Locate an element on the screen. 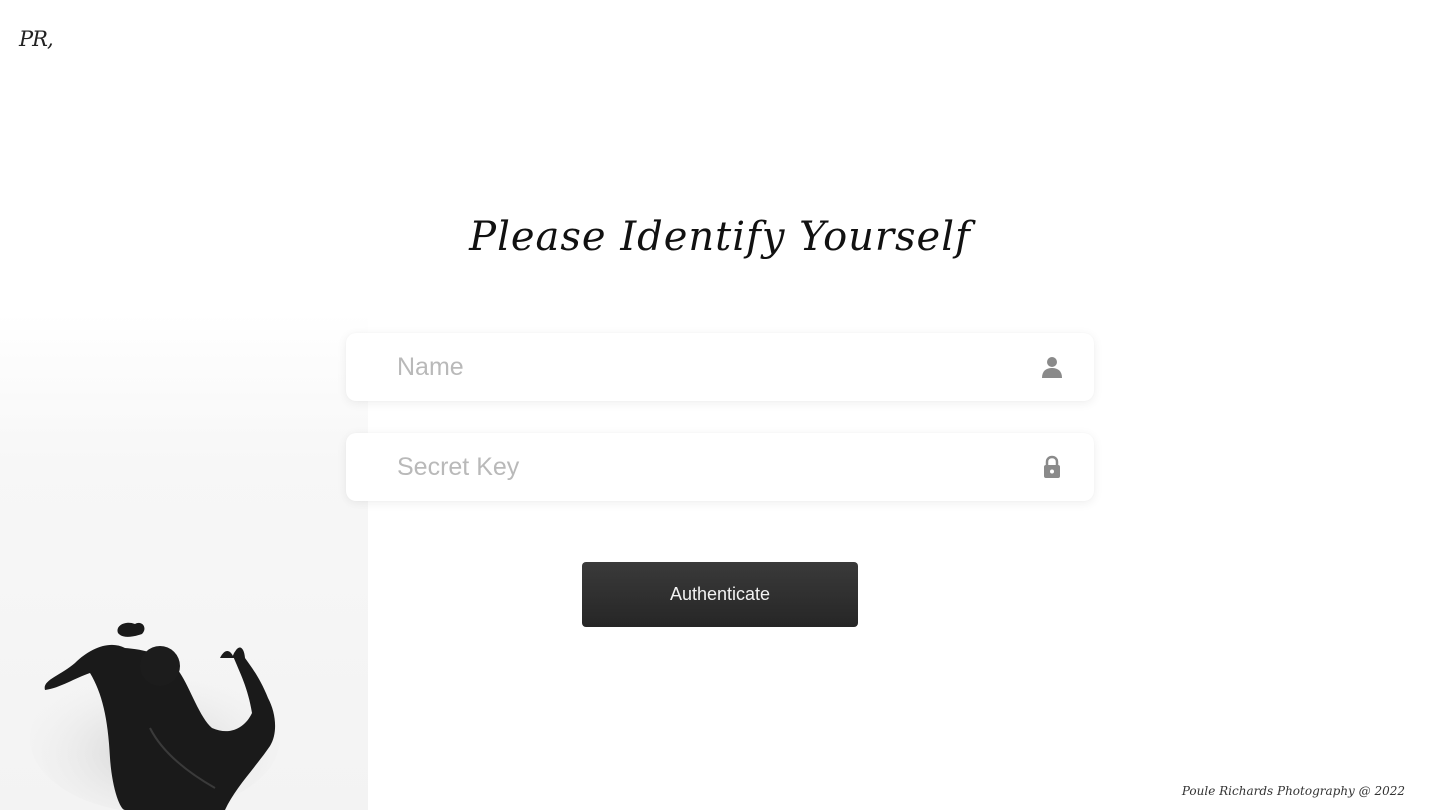  footer-copyright: Poule Richards Photography @ 2022 is located at coordinates (1293, 791).